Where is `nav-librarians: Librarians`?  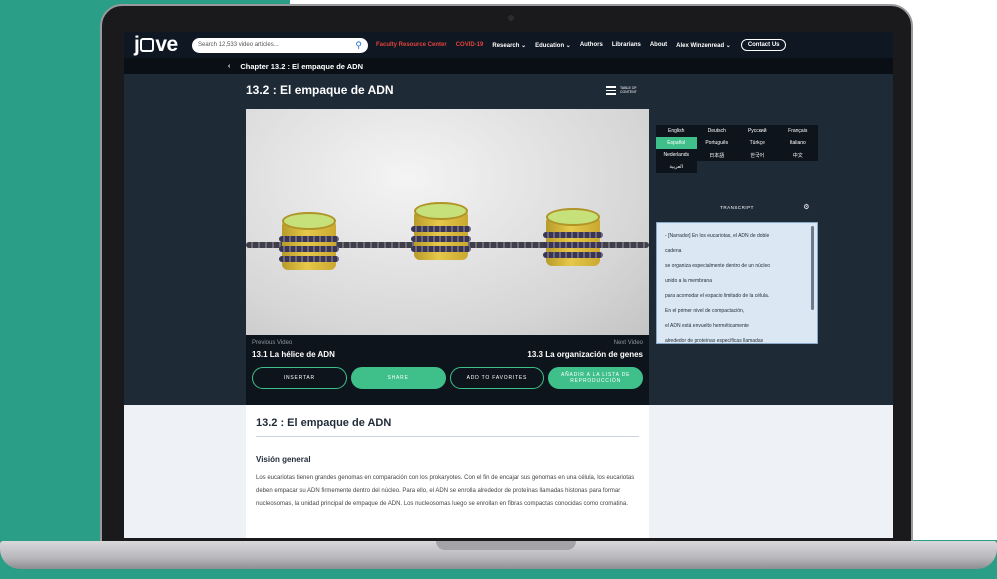
nav-librarians: Librarians is located at coordinates (626, 45).